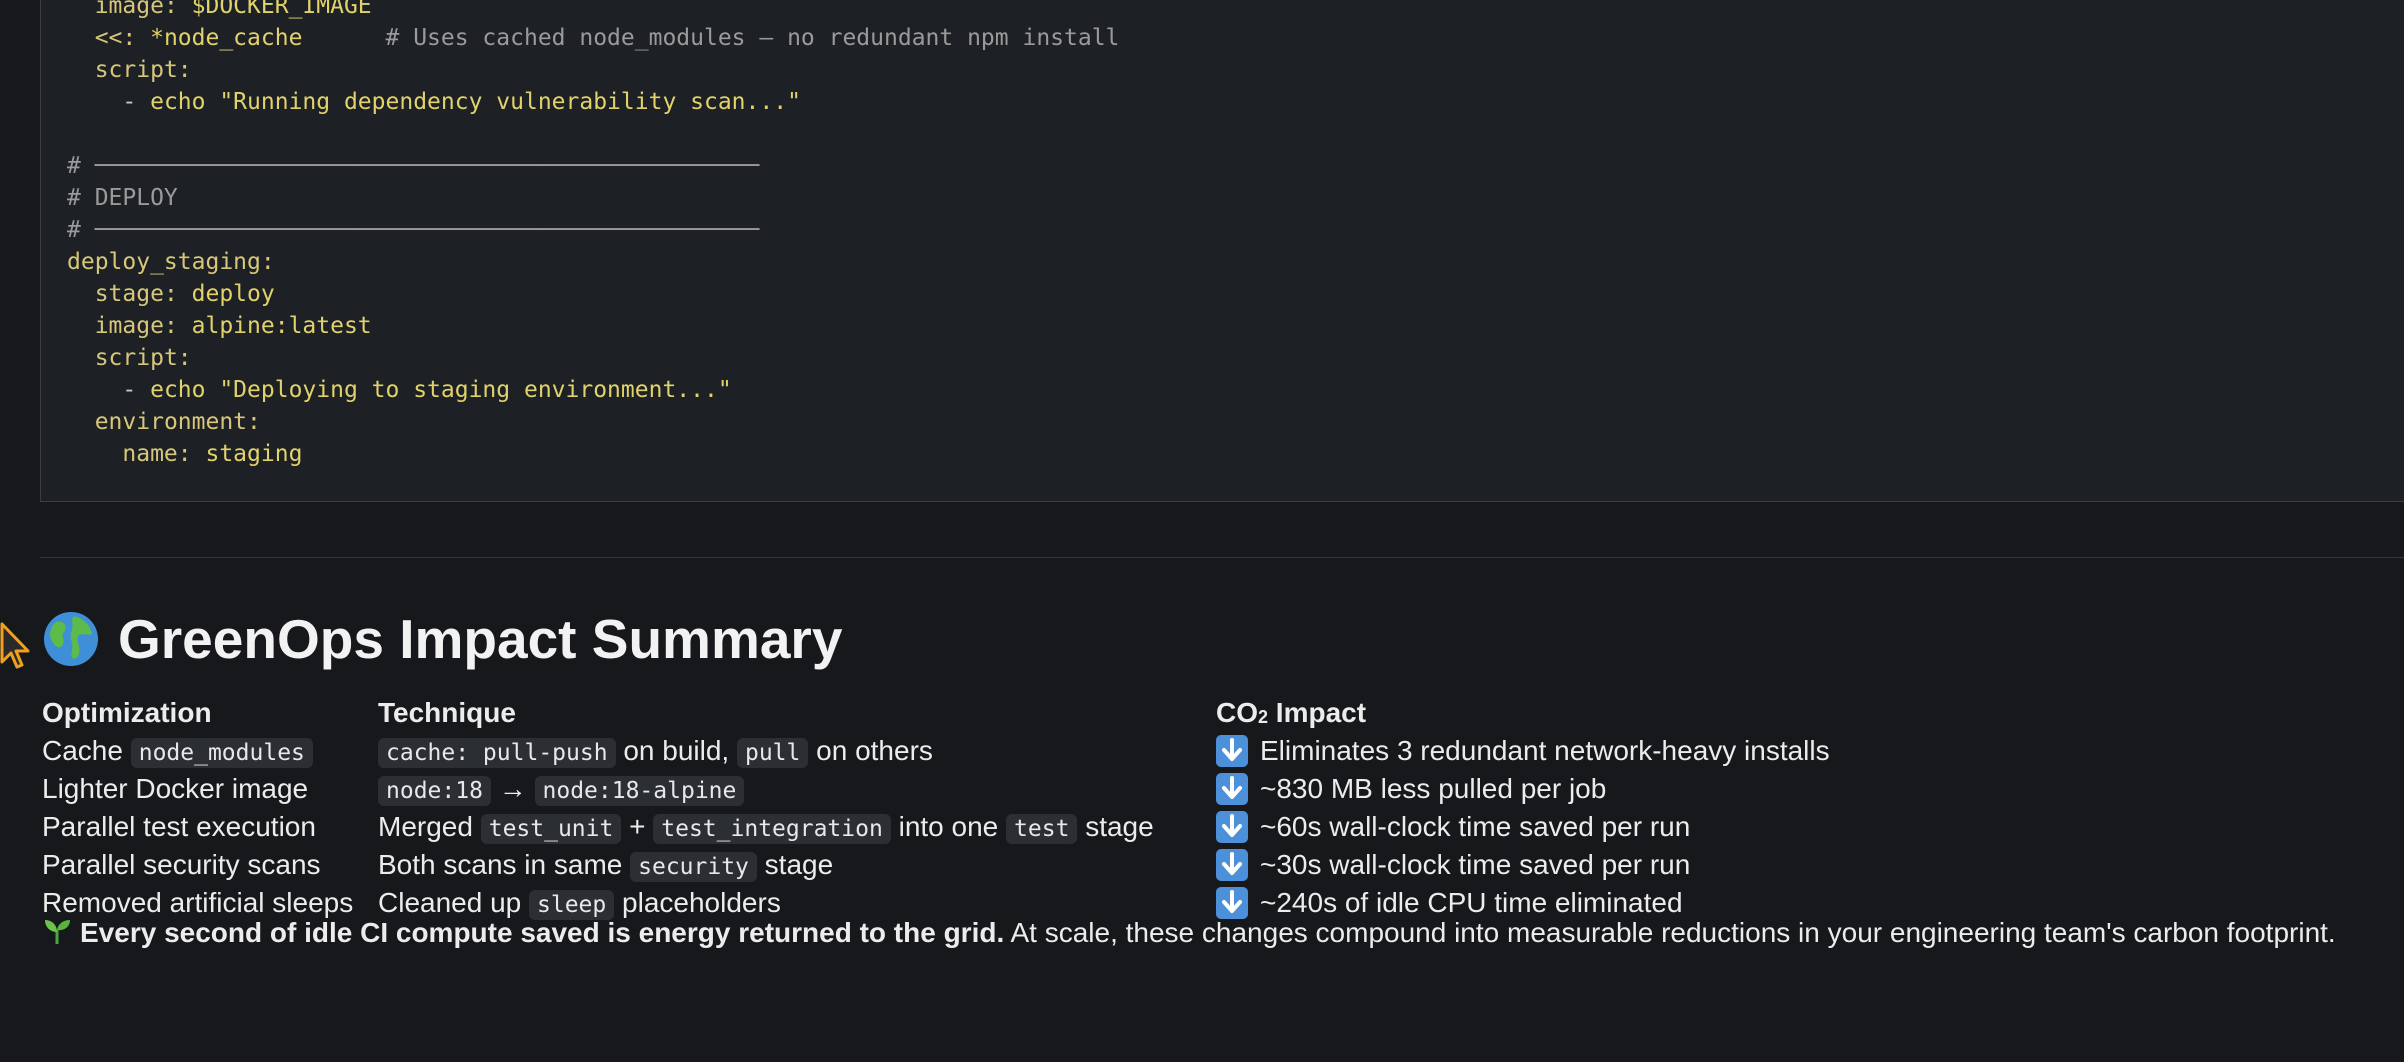 Image resolution: width=2404 pixels, height=1062 pixels. Describe the element at coordinates (1222, 557) in the screenshot. I see `section-divider` at that location.